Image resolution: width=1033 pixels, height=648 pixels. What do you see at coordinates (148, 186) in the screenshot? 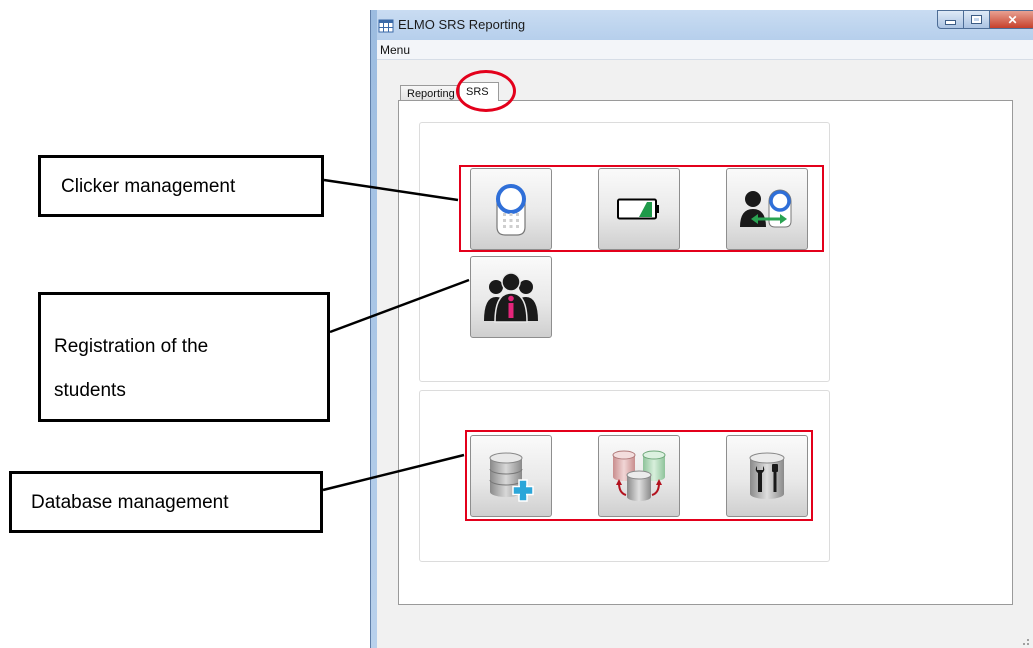
I see `callout-clicker-text: Clicker management` at bounding box center [148, 186].